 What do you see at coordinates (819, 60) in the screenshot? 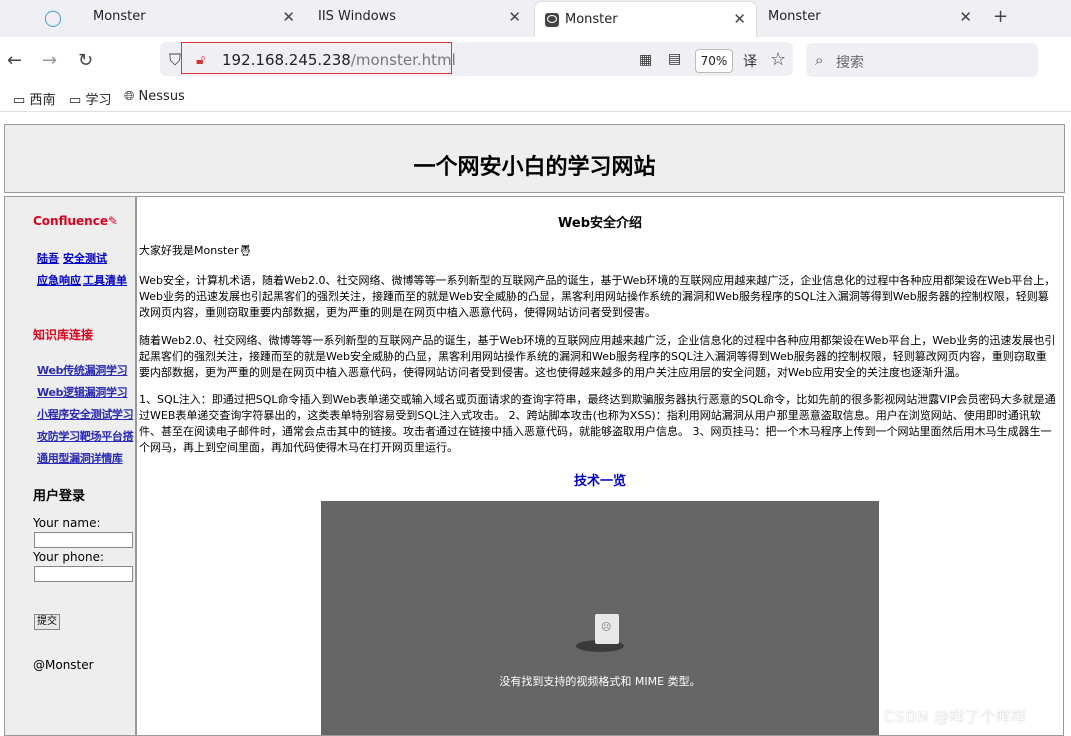
I see `search-icon: ⌕` at bounding box center [819, 60].